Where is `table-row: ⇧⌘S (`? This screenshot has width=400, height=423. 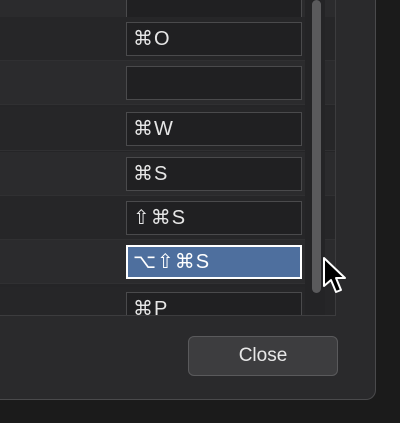 table-row: ⇧⌘S ( is located at coordinates (167, 218).